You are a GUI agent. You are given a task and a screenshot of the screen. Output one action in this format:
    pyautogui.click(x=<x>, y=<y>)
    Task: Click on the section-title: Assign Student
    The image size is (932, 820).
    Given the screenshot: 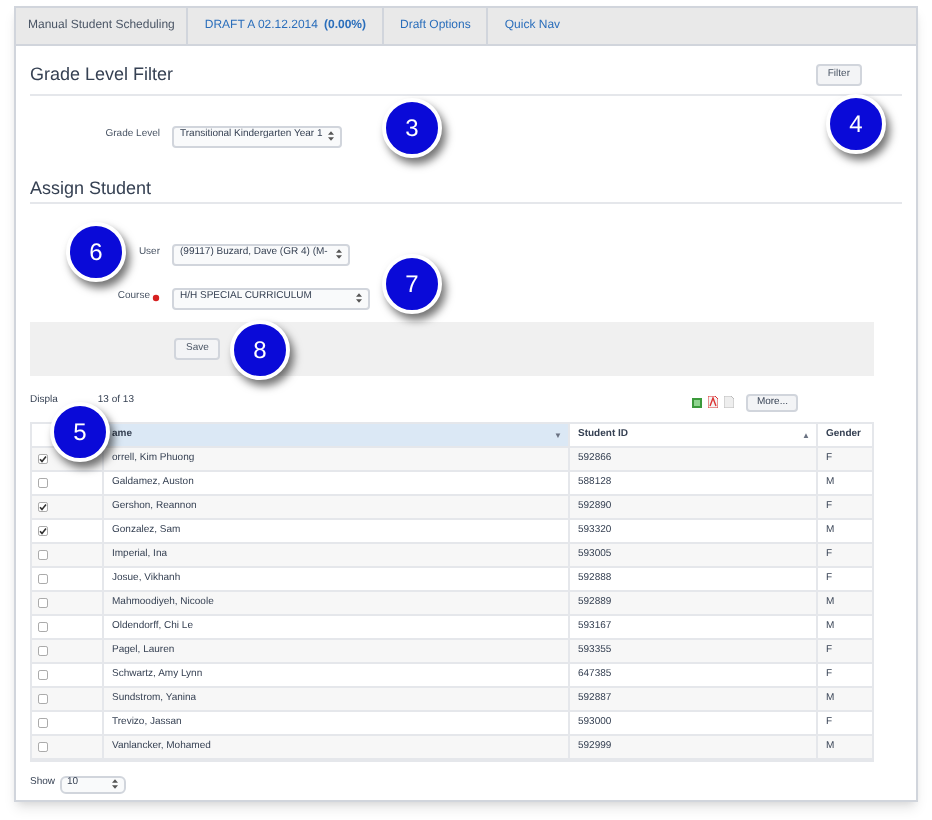 What is the action you would take?
    pyautogui.click(x=91, y=188)
    